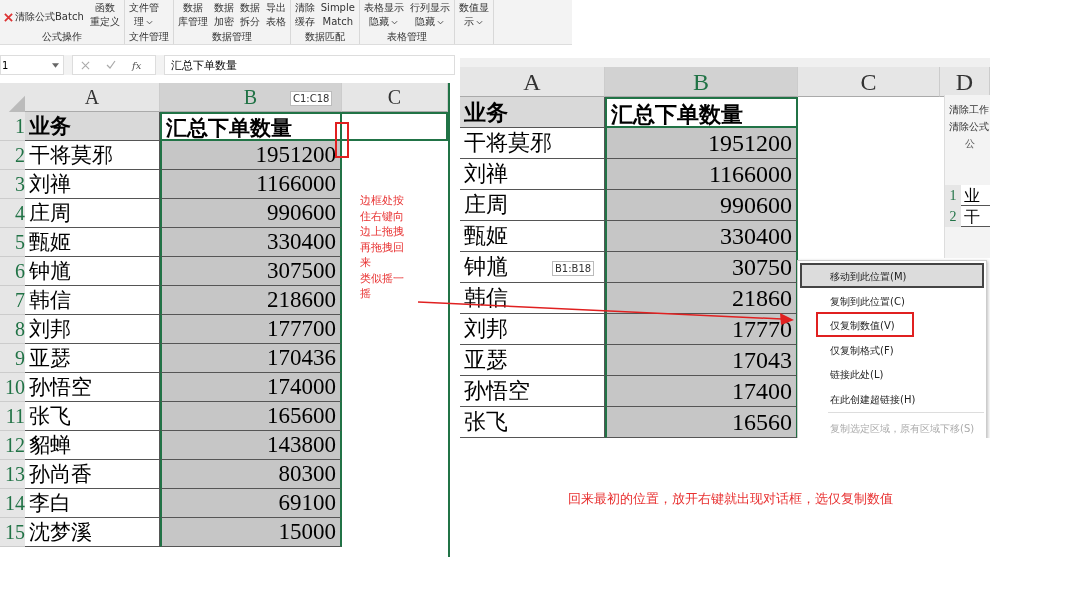 This screenshot has width=1072, height=605. Describe the element at coordinates (473, 15) in the screenshot. I see `ribbon-button: 数值显 示` at that location.